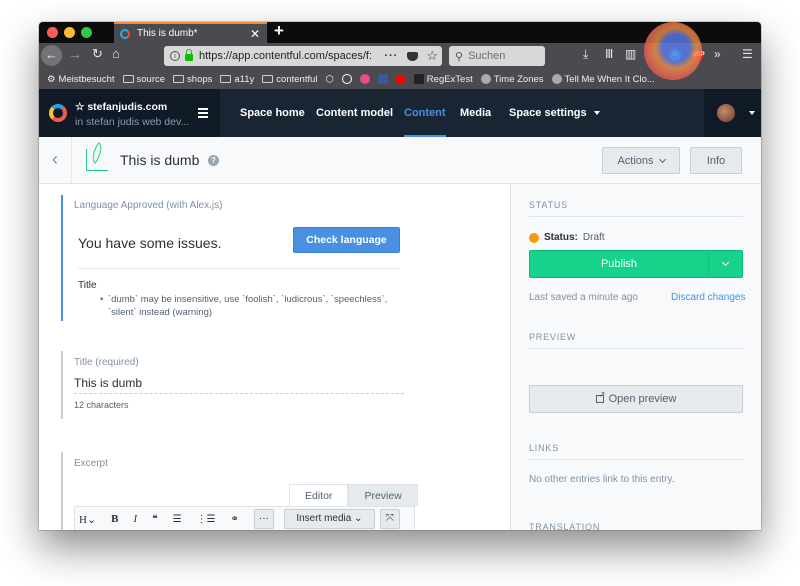  Describe the element at coordinates (87, 285) in the screenshot. I see `issue-group-title: Title` at that location.